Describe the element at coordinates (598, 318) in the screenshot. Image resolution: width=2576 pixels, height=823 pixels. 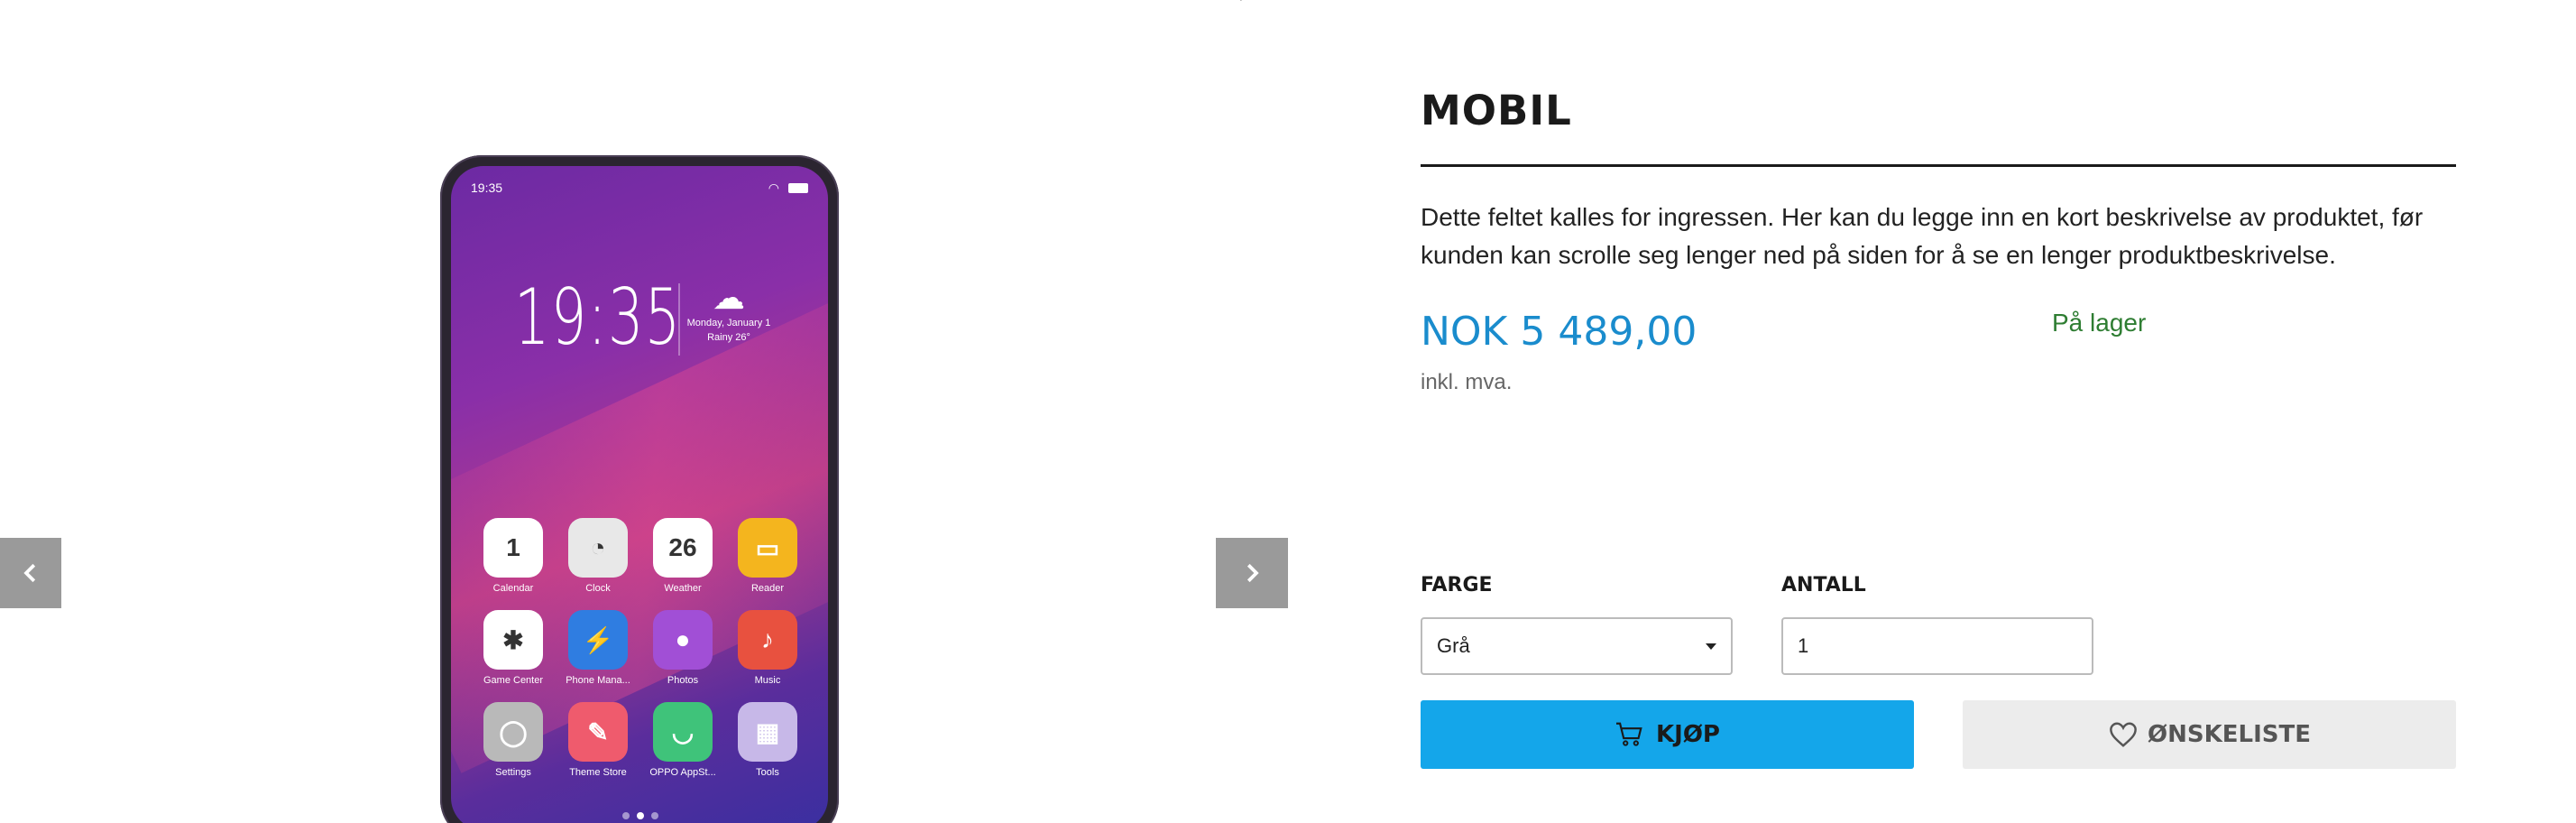
I see `phone-clock: 19:35` at that location.